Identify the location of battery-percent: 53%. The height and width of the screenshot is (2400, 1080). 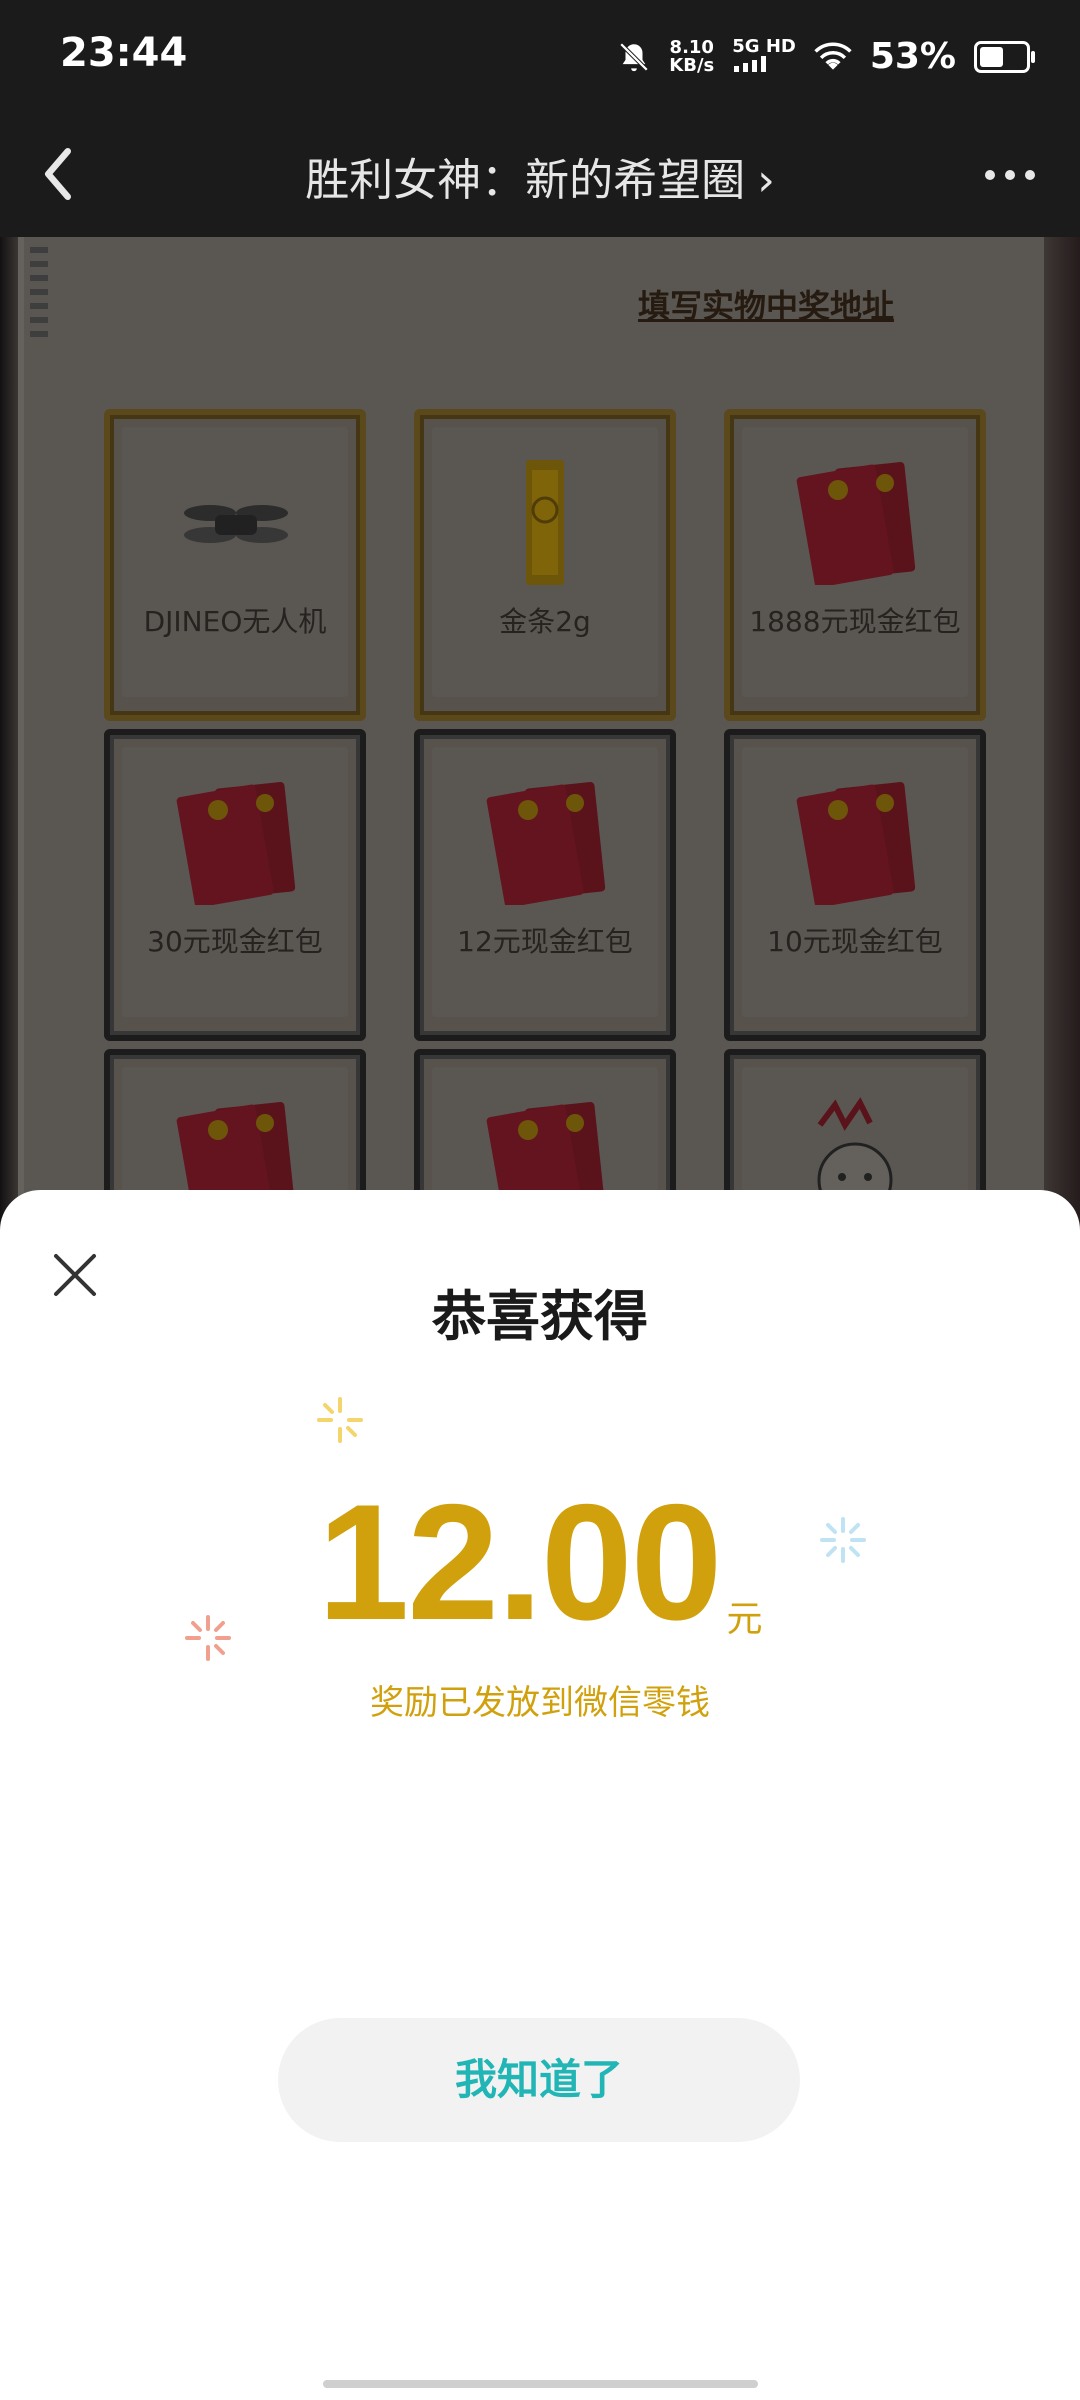
(912, 56).